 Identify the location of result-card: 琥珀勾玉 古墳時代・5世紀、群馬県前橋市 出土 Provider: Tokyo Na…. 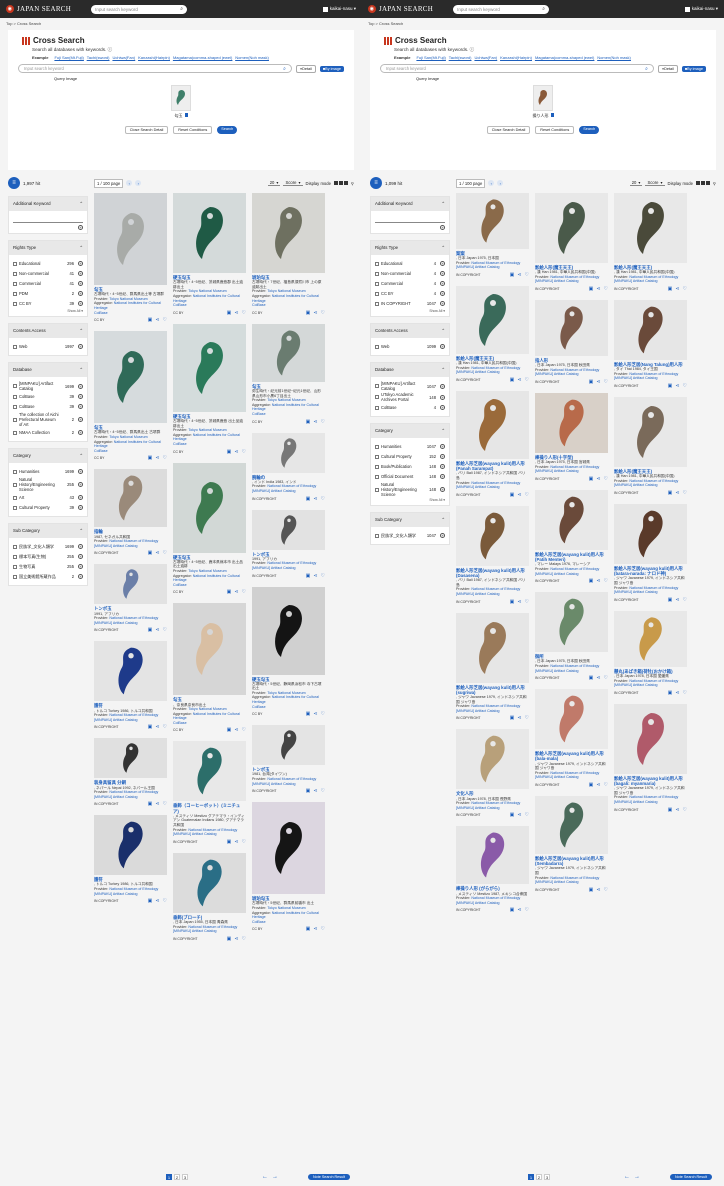
(288, 867).